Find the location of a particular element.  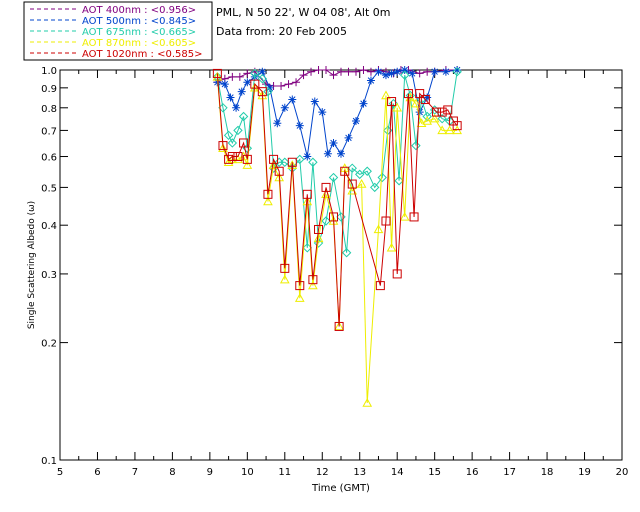

y-tick-label: 0.7 is located at coordinates (49, 131).